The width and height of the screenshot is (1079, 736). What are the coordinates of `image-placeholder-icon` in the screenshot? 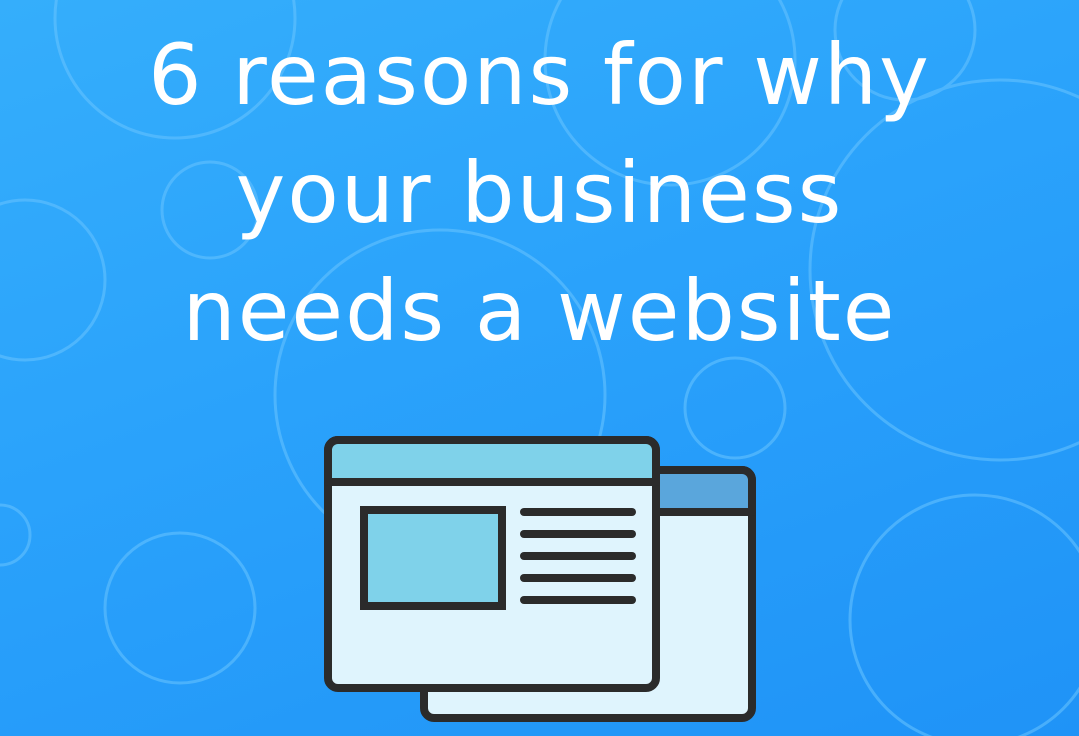 It's located at (433, 558).